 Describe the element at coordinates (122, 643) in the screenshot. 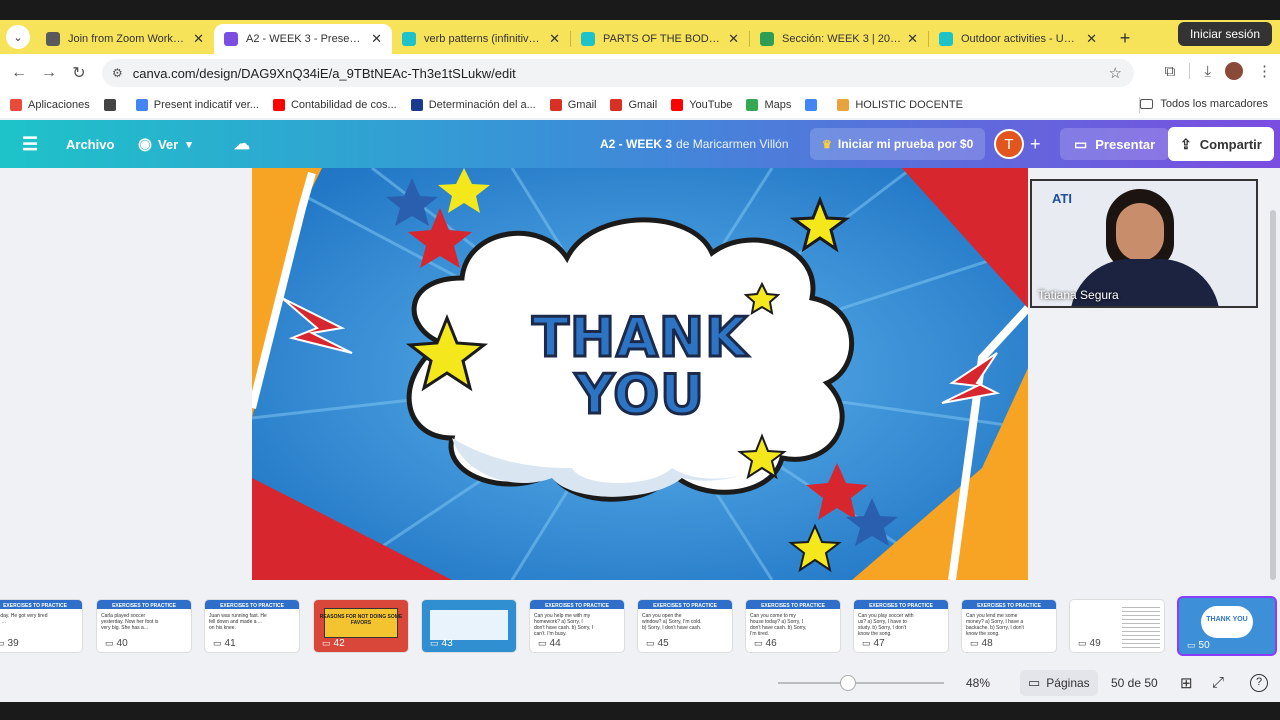

I see `thumb-number-label: 40` at that location.